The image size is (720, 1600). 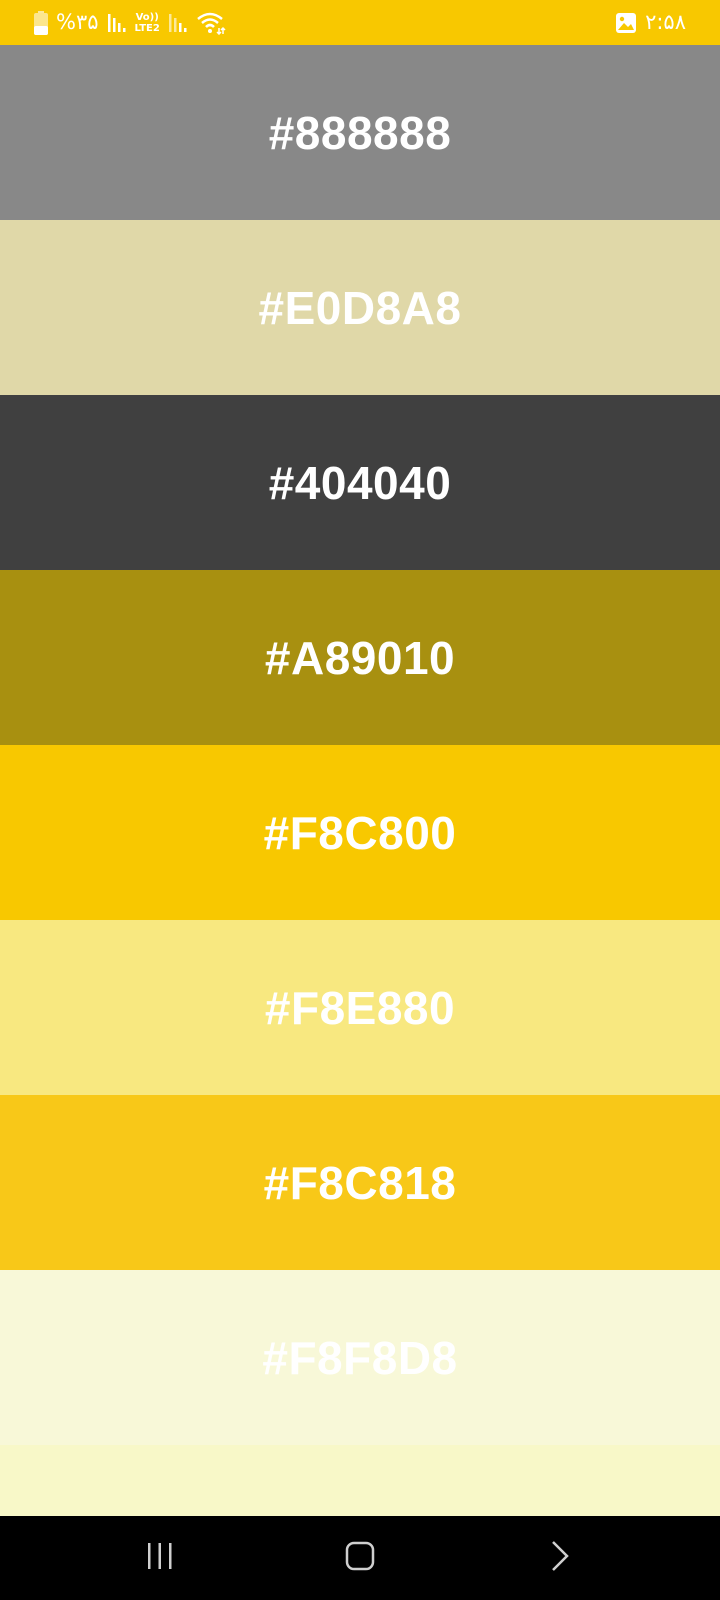 I want to click on color-swatch: #F8C800, so click(x=360, y=832).